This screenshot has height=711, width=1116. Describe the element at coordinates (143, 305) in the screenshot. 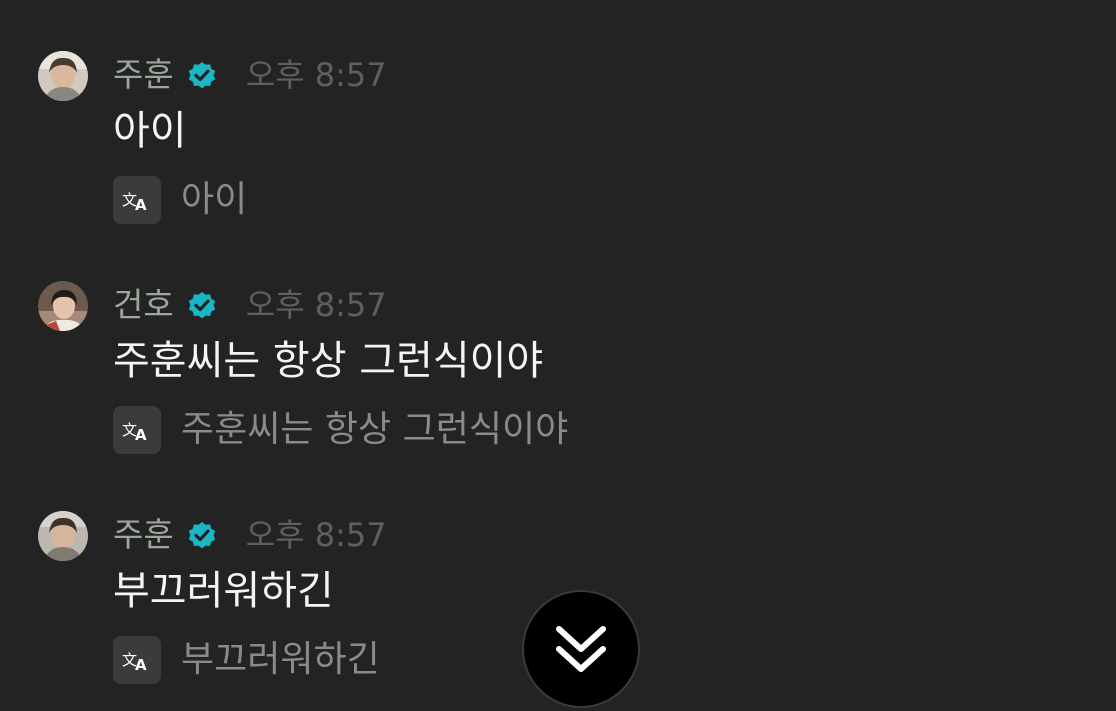

I see `sender-name: 건호` at that location.